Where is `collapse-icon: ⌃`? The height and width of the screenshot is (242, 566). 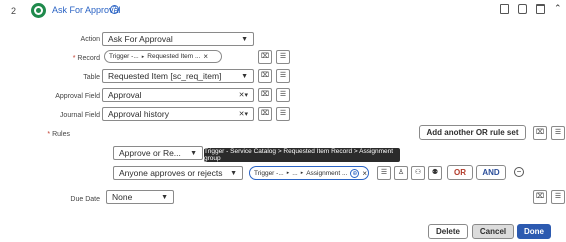 collapse-icon: ⌃ is located at coordinates (558, 9).